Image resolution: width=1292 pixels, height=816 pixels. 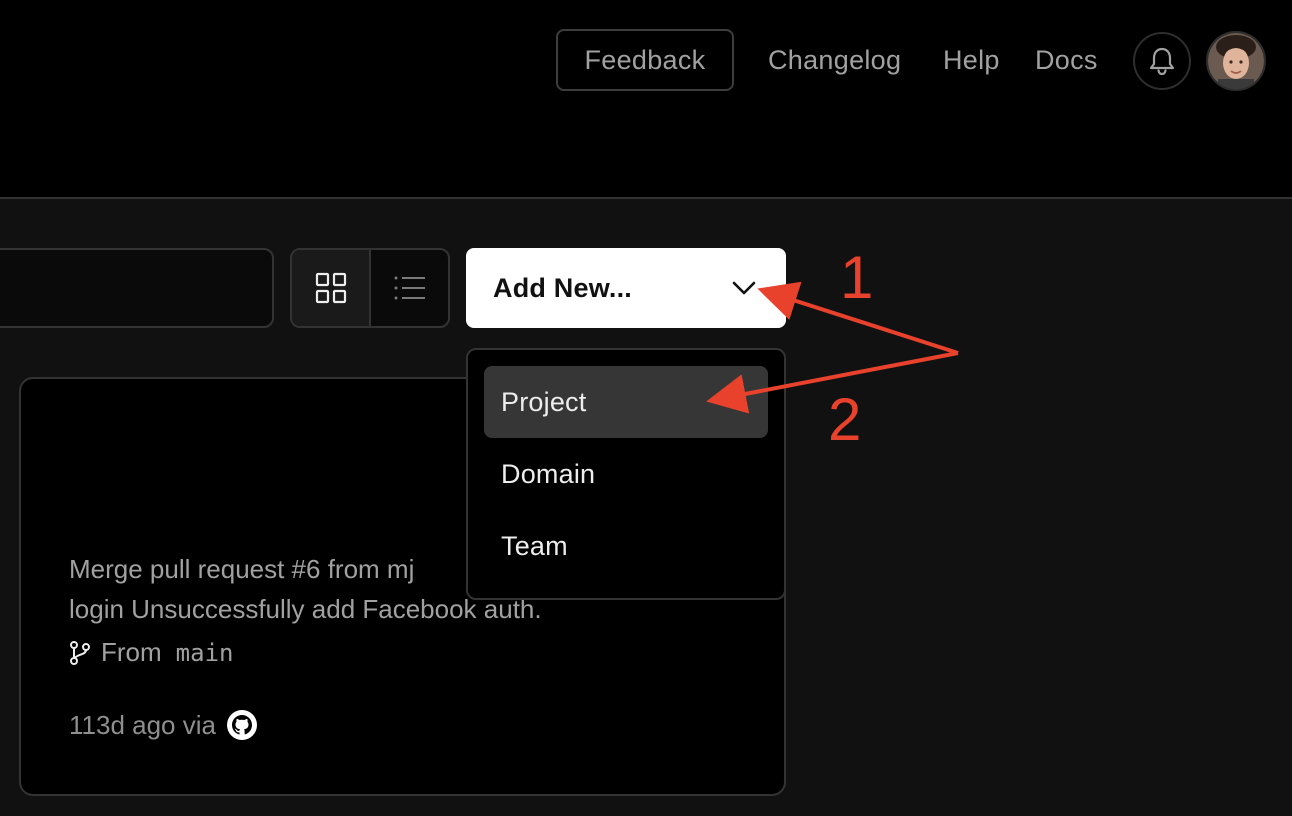 I want to click on menu-item-project: Project, so click(x=626, y=402).